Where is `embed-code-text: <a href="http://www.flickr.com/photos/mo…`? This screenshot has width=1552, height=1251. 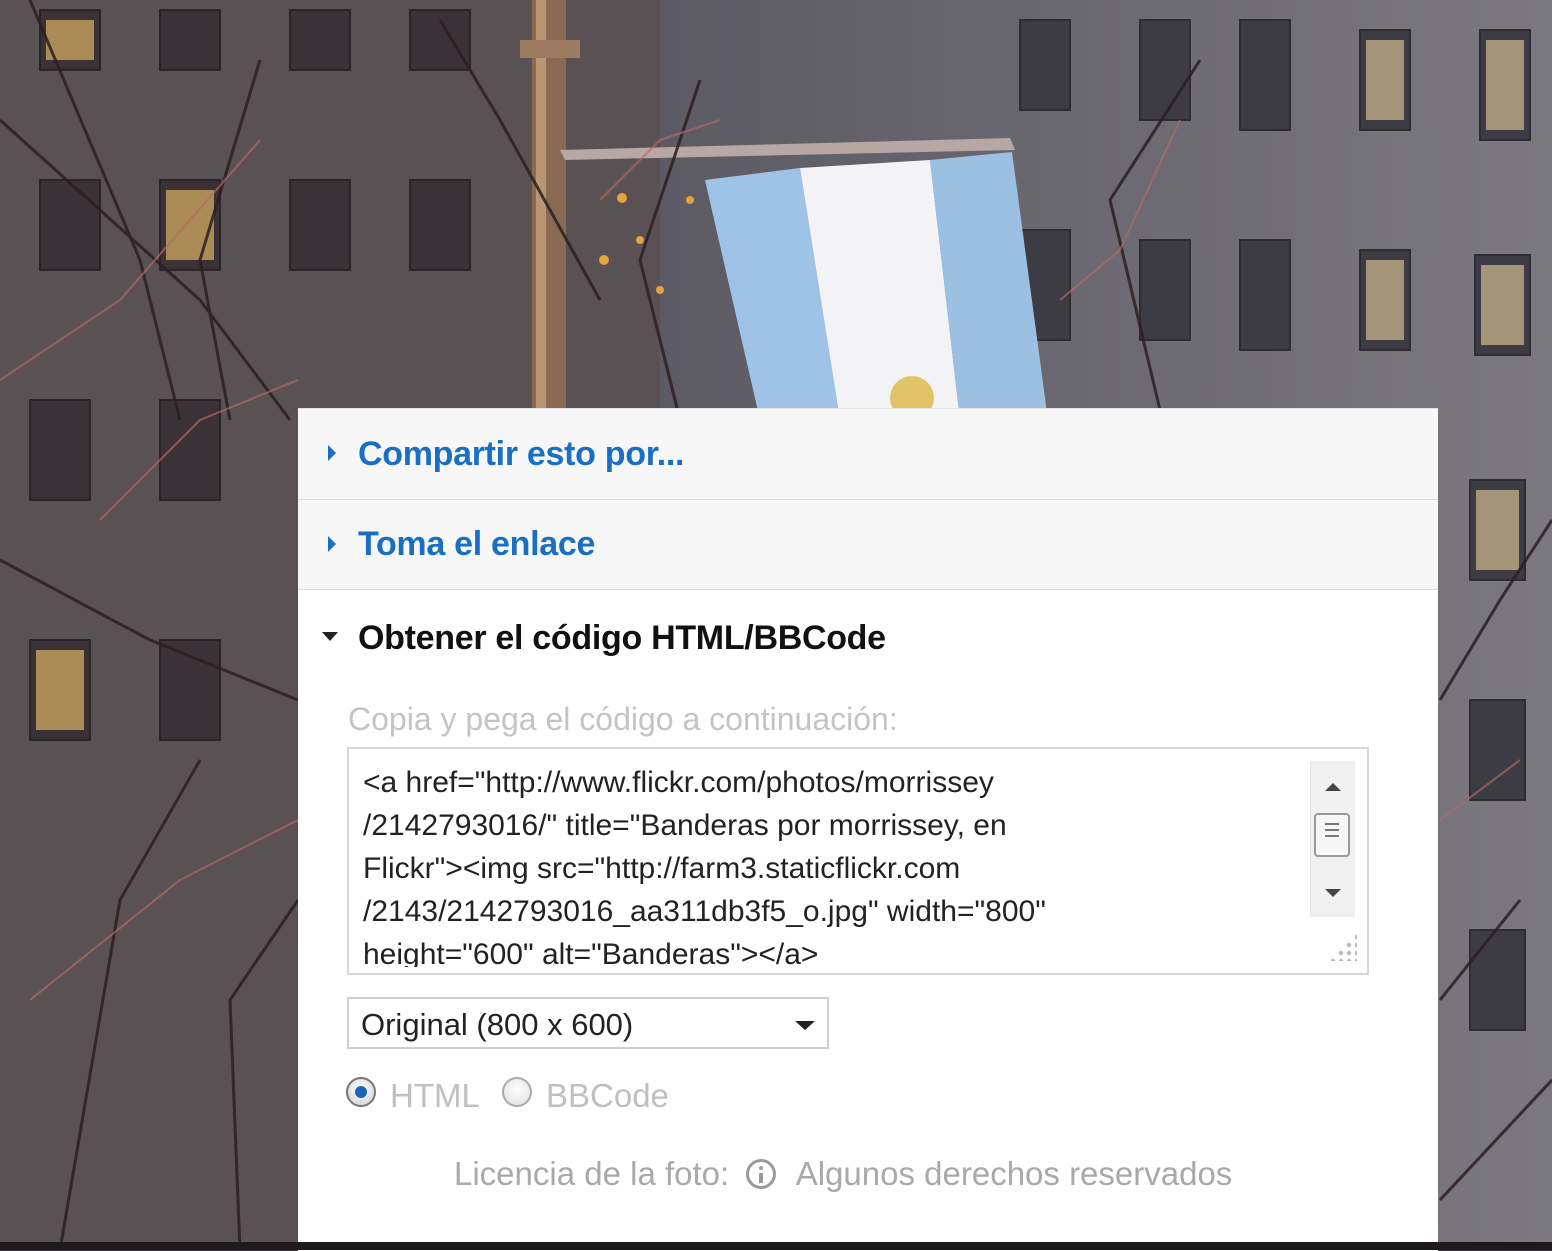
embed-code-text: <a href="http://www.flickr.com/photos/mo… is located at coordinates (843, 864).